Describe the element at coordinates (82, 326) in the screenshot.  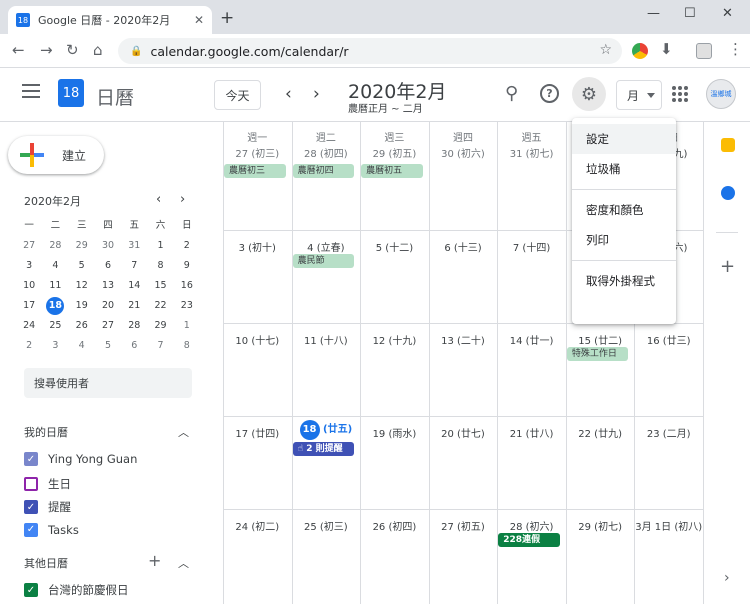
I see `mini-day: 26` at that location.